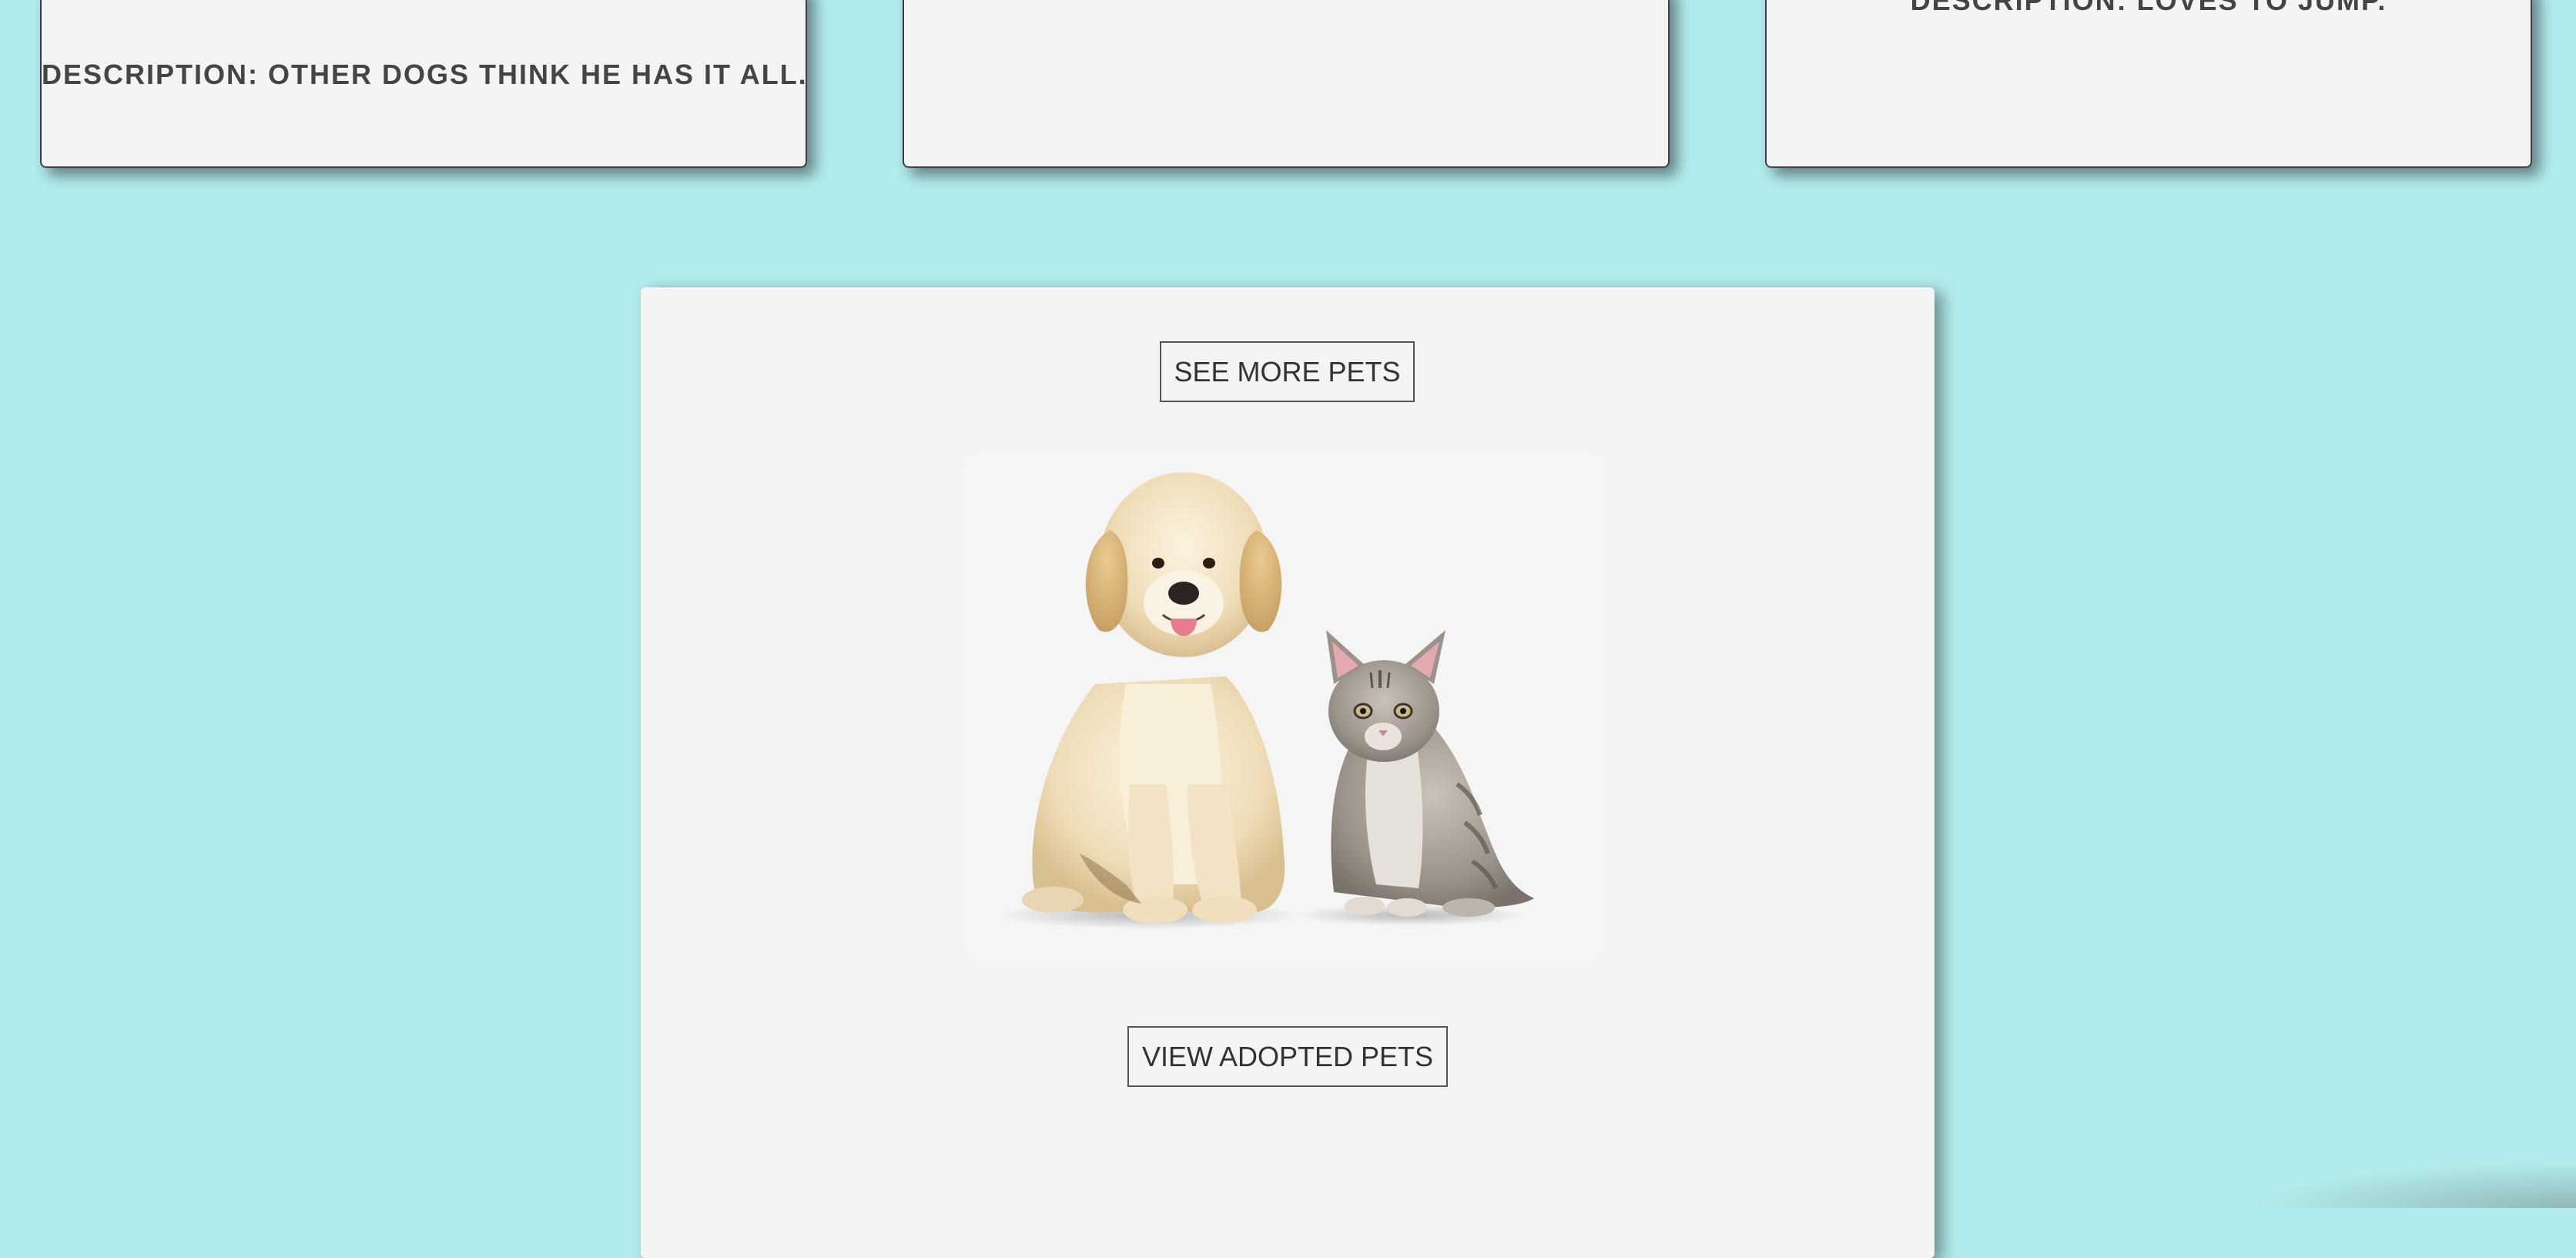 The image size is (2576, 1258). What do you see at coordinates (1288, 1056) in the screenshot?
I see `view-adopted-pets-button: VIEW ADOPTED PETS` at bounding box center [1288, 1056].